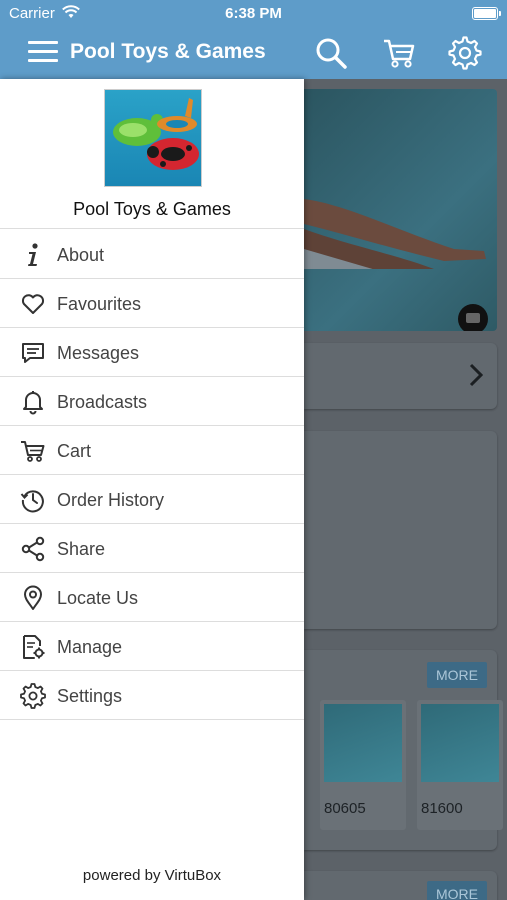 Image resolution: width=507 pixels, height=900 pixels. What do you see at coordinates (81, 255) in the screenshot?
I see `menu-item-label: About` at bounding box center [81, 255].